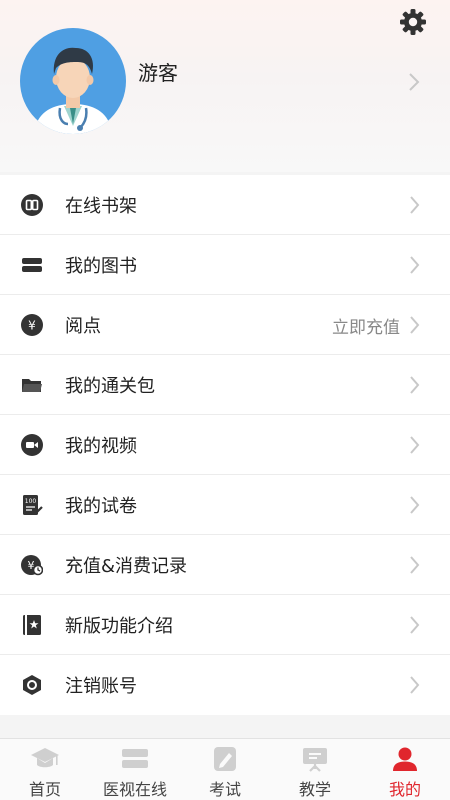 This screenshot has width=450, height=800. Describe the element at coordinates (32, 565) in the screenshot. I see `recharge-record-icon: ¥` at that location.